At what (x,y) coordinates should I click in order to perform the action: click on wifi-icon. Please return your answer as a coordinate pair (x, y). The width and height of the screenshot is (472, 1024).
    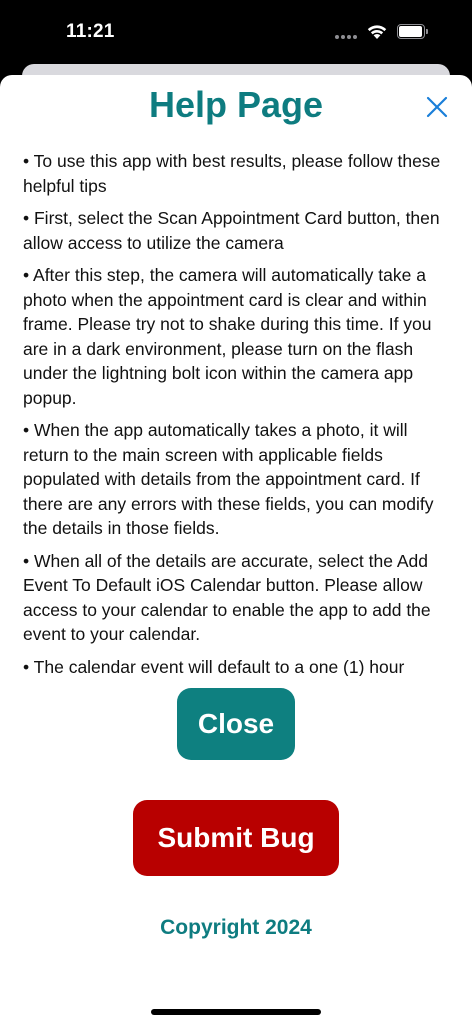
    Looking at the image, I should click on (377, 34).